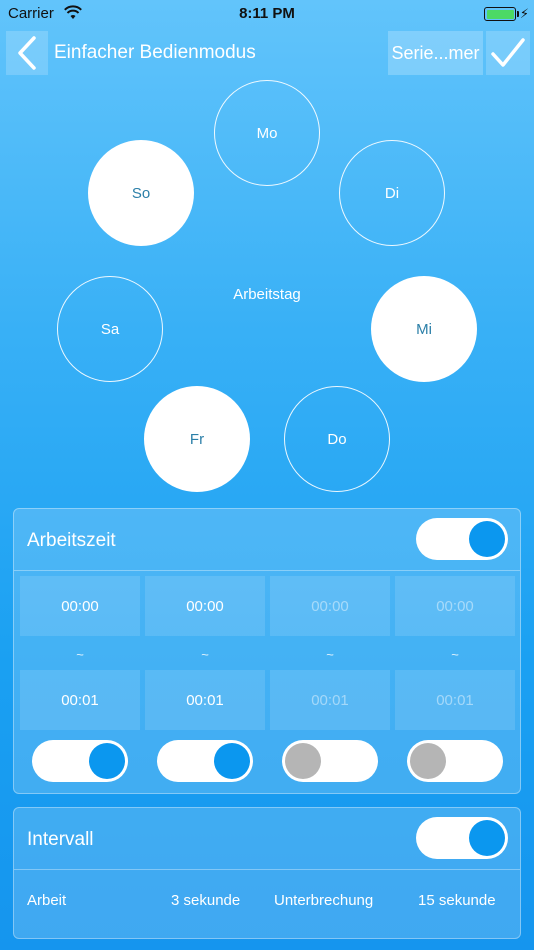 The width and height of the screenshot is (534, 950). I want to click on confirm-button, so click(508, 53).